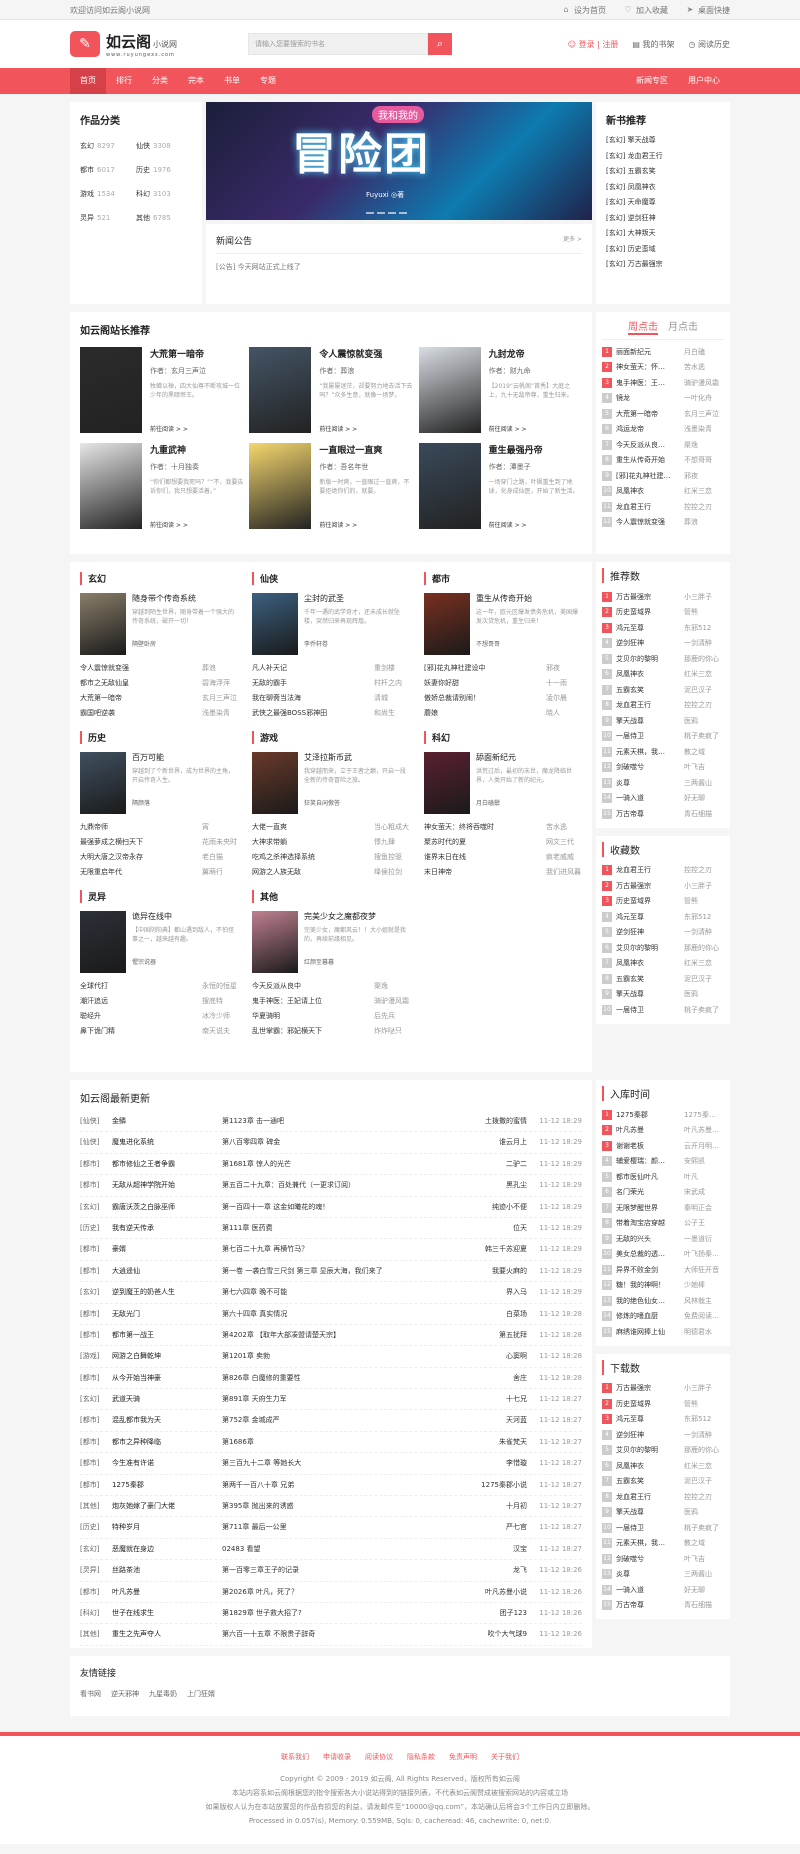 This screenshot has width=800, height=1854. What do you see at coordinates (159, 713) in the screenshot?
I see `list-item: 霸国吧逆袭 浅墨染青` at bounding box center [159, 713].